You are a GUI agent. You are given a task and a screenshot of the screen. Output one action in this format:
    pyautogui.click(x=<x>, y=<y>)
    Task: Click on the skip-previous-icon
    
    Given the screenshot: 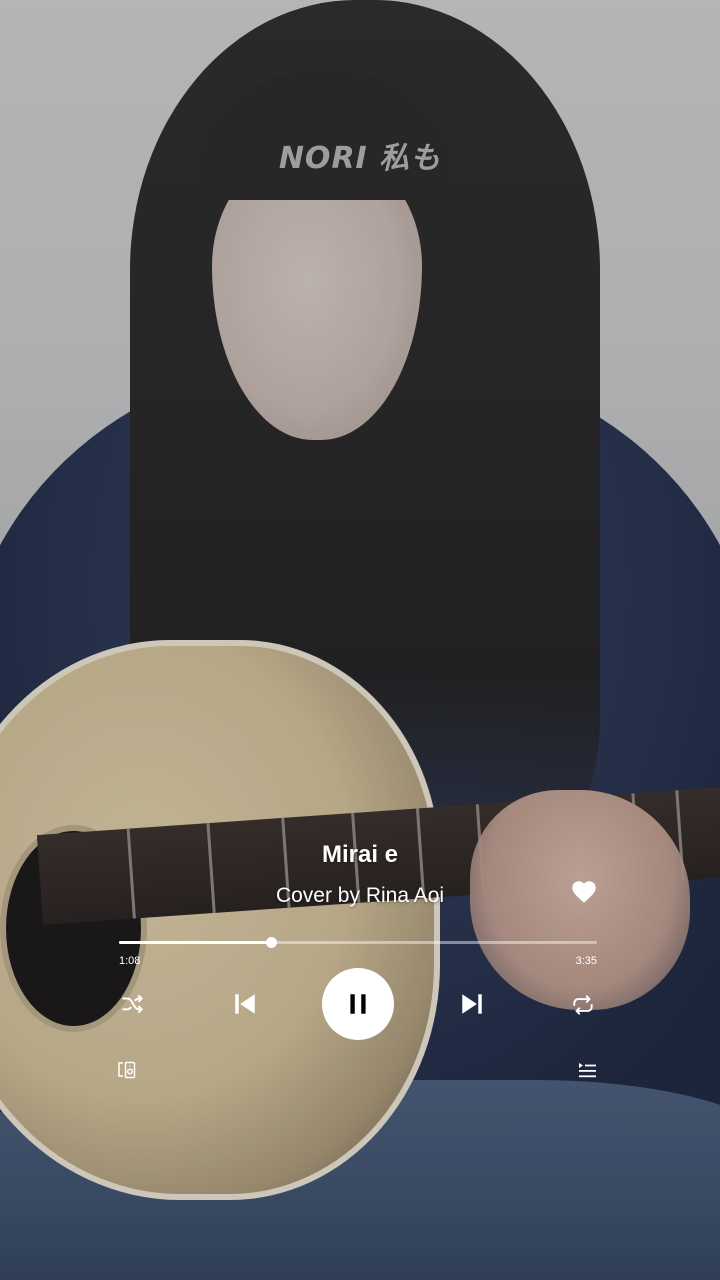 What is the action you would take?
    pyautogui.click(x=245, y=1004)
    